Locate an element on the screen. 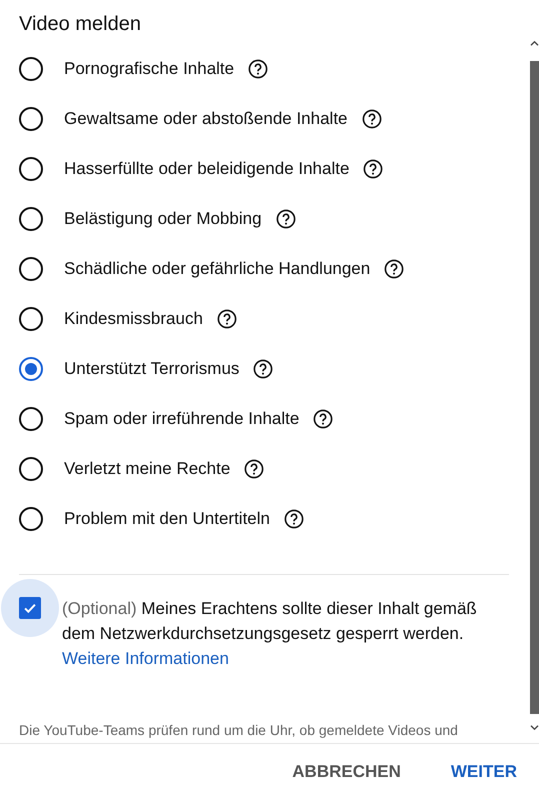 Image resolution: width=539 pixels, height=800 pixels. option-label: Verletzt meine Rechte is located at coordinates (147, 469).